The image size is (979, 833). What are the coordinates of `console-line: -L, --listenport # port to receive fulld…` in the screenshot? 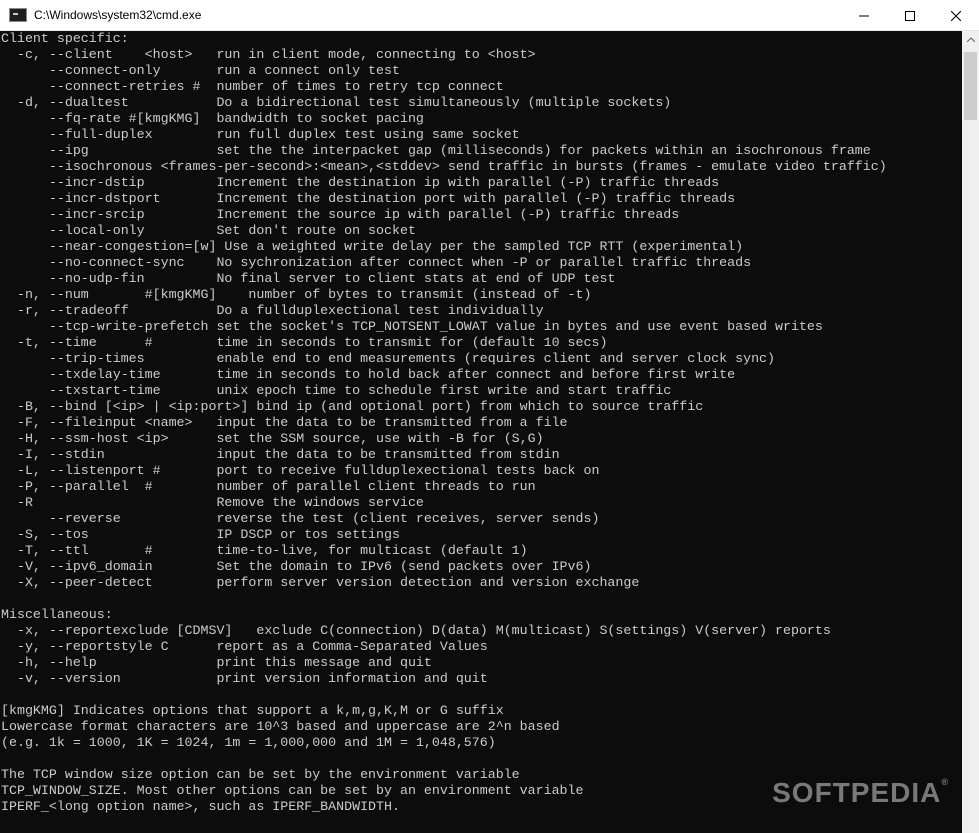 It's located at (300, 470).